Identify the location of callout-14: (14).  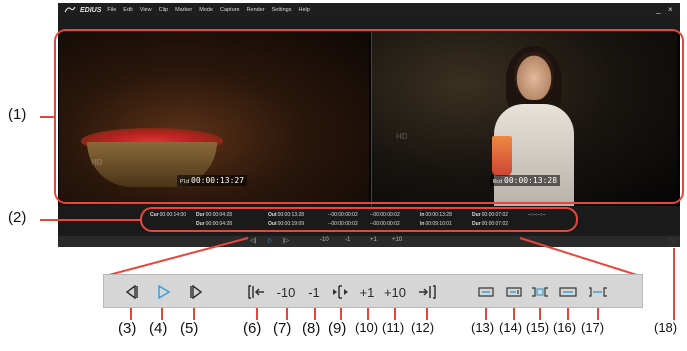
(511, 327).